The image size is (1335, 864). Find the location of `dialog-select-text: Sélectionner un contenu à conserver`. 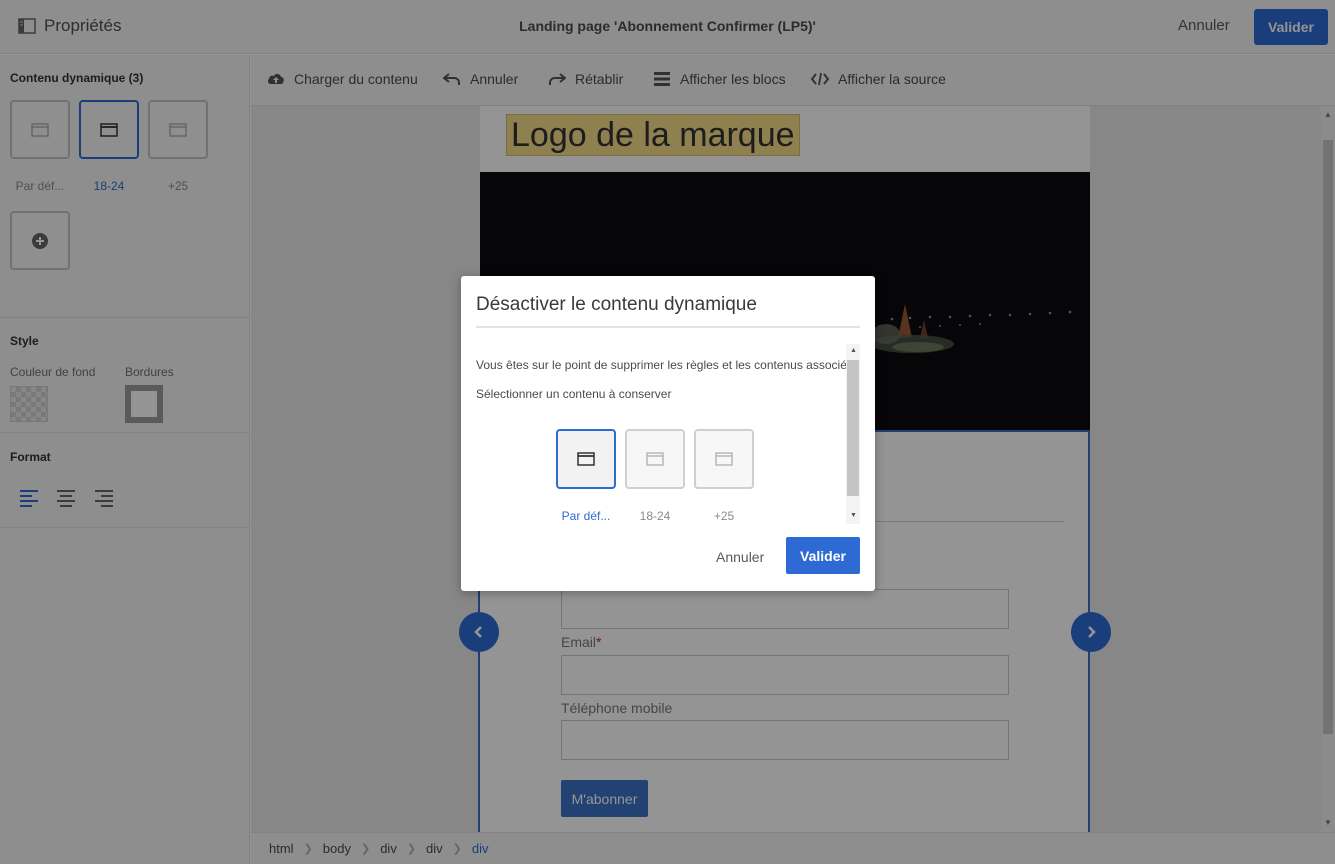

dialog-select-text: Sélectionner un contenu à conserver is located at coordinates (574, 394).